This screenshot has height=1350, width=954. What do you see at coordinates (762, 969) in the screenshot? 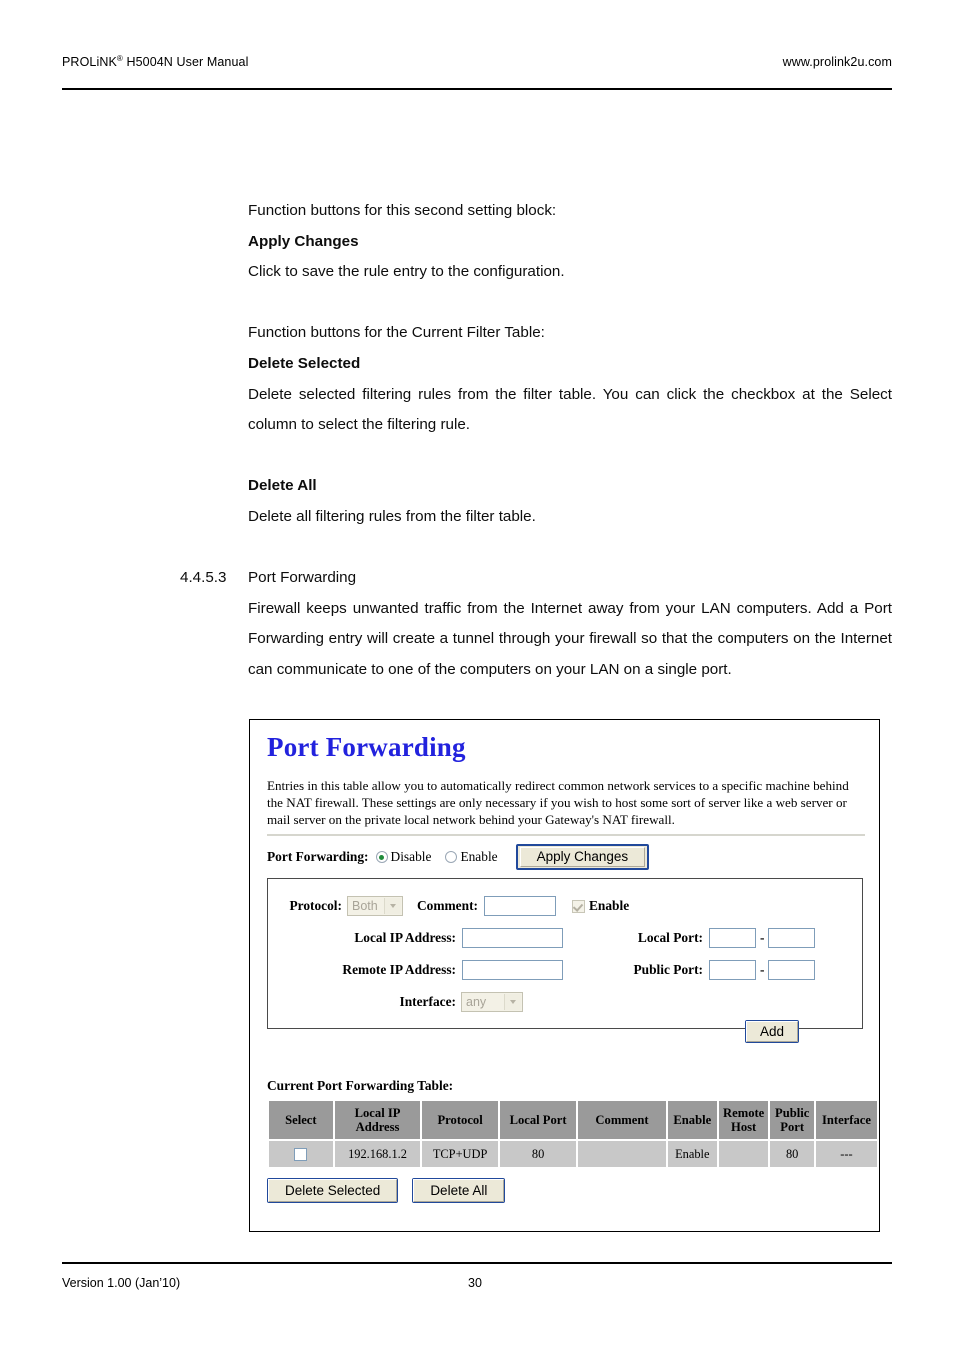
I see `public-port-range-dash: -` at bounding box center [762, 969].